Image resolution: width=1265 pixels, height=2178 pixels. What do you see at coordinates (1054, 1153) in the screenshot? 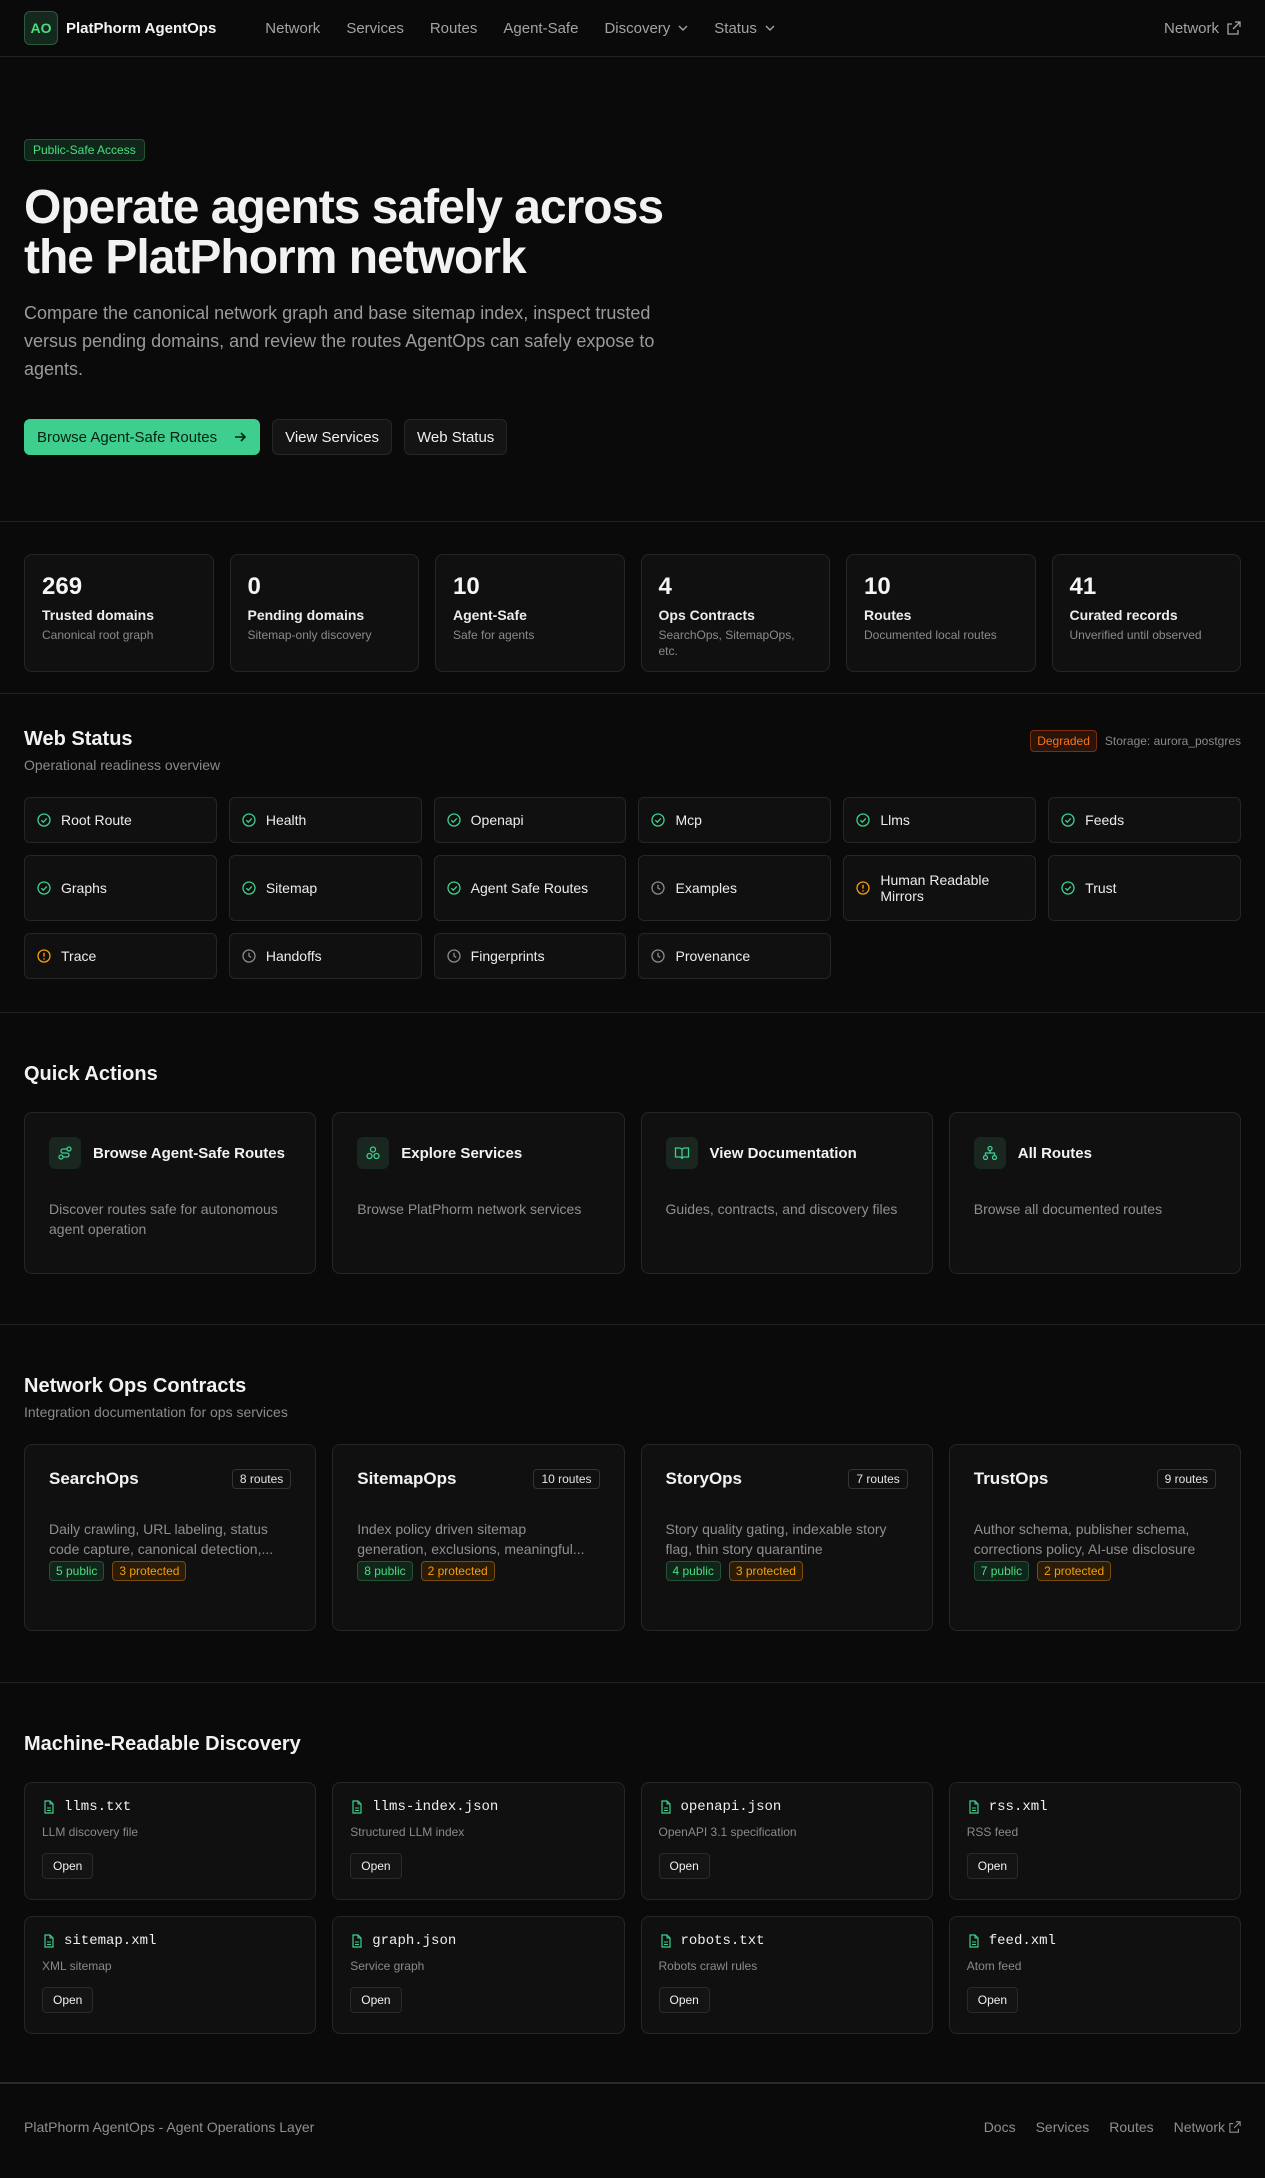
I see `card-title: All Routes` at bounding box center [1054, 1153].